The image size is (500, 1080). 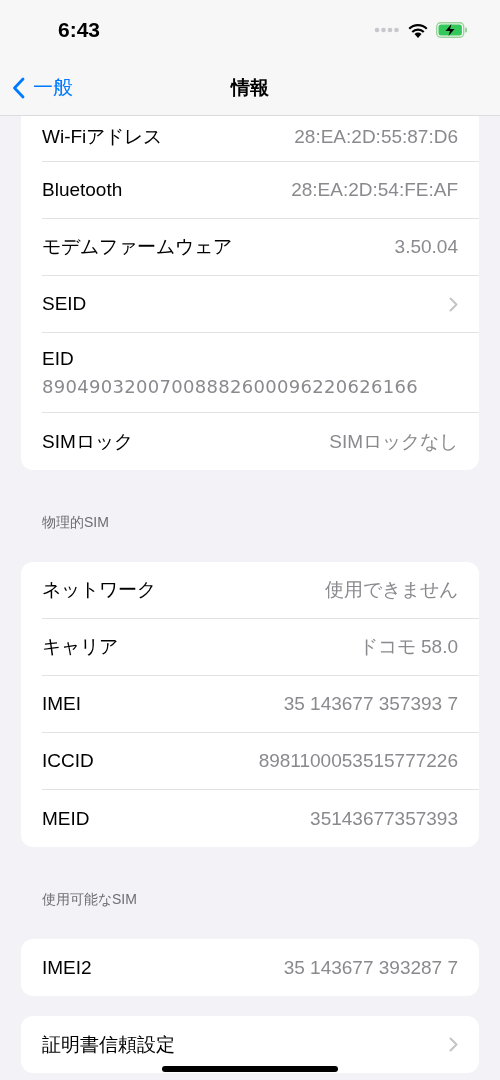 What do you see at coordinates (418, 30) in the screenshot?
I see `wifi-icon` at bounding box center [418, 30].